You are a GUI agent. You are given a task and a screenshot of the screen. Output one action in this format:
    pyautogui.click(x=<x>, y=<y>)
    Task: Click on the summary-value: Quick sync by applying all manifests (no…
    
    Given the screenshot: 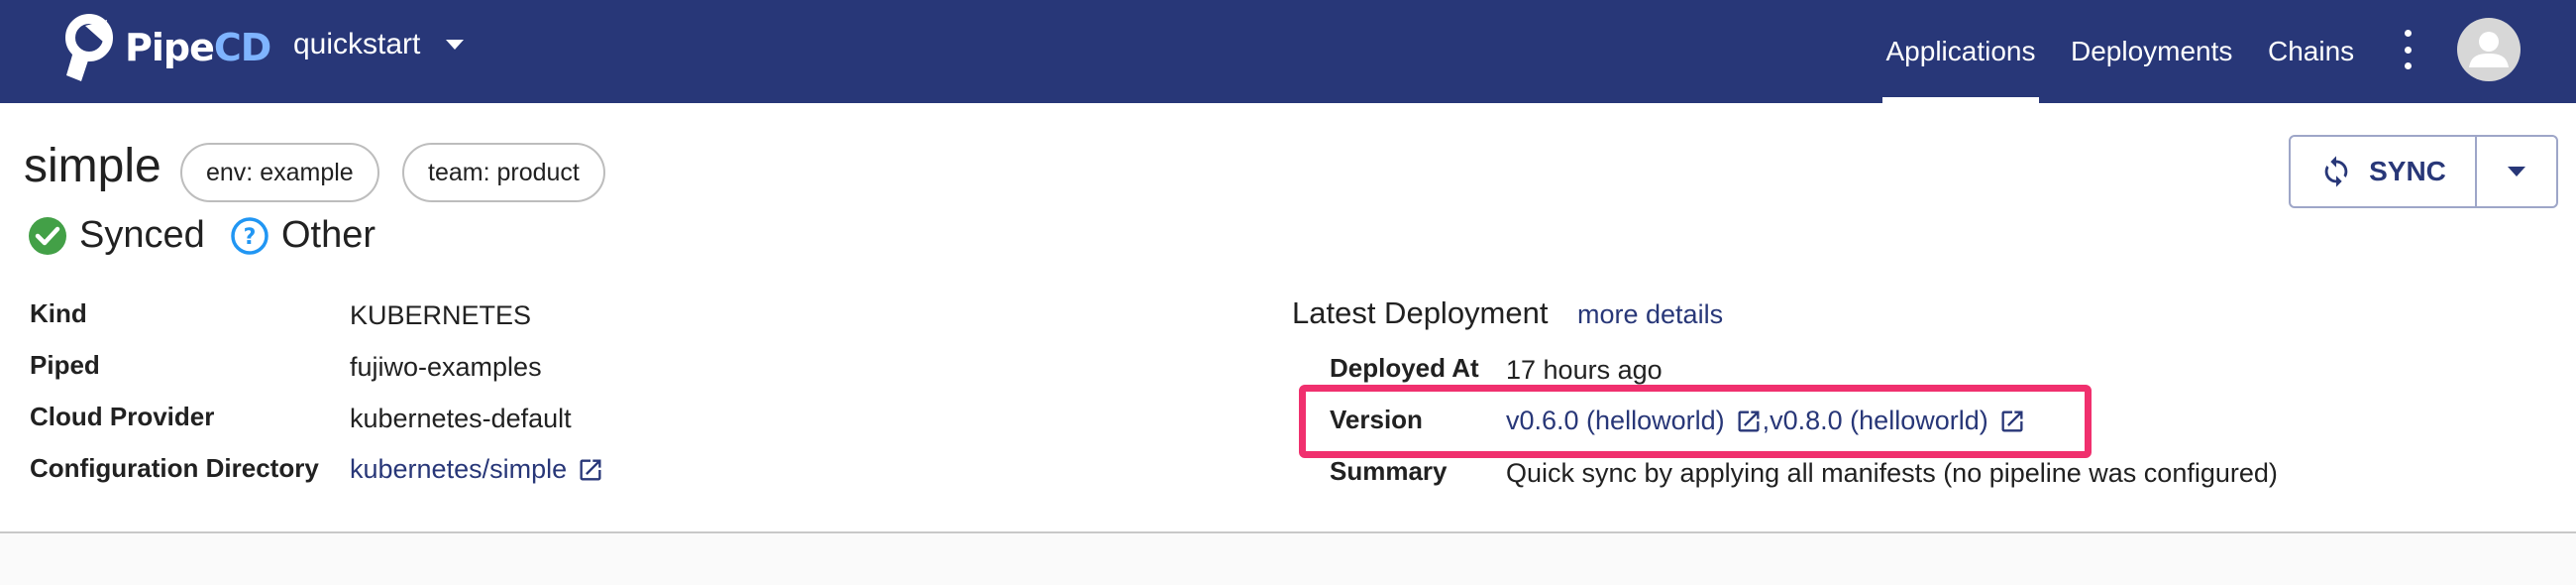 What is the action you would take?
    pyautogui.click(x=1892, y=473)
    